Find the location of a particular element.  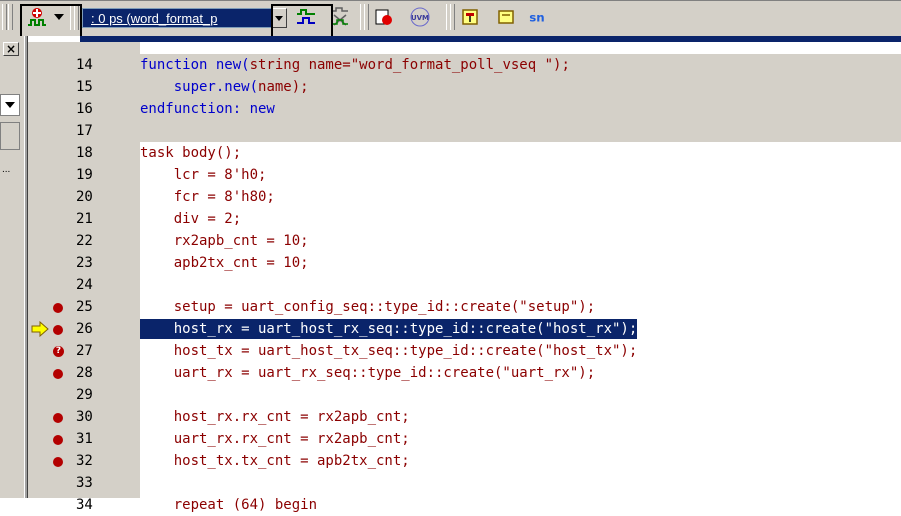

code-line: 31 uart_rx.rx_cnt = rx2apb_cnt; is located at coordinates (464, 439).